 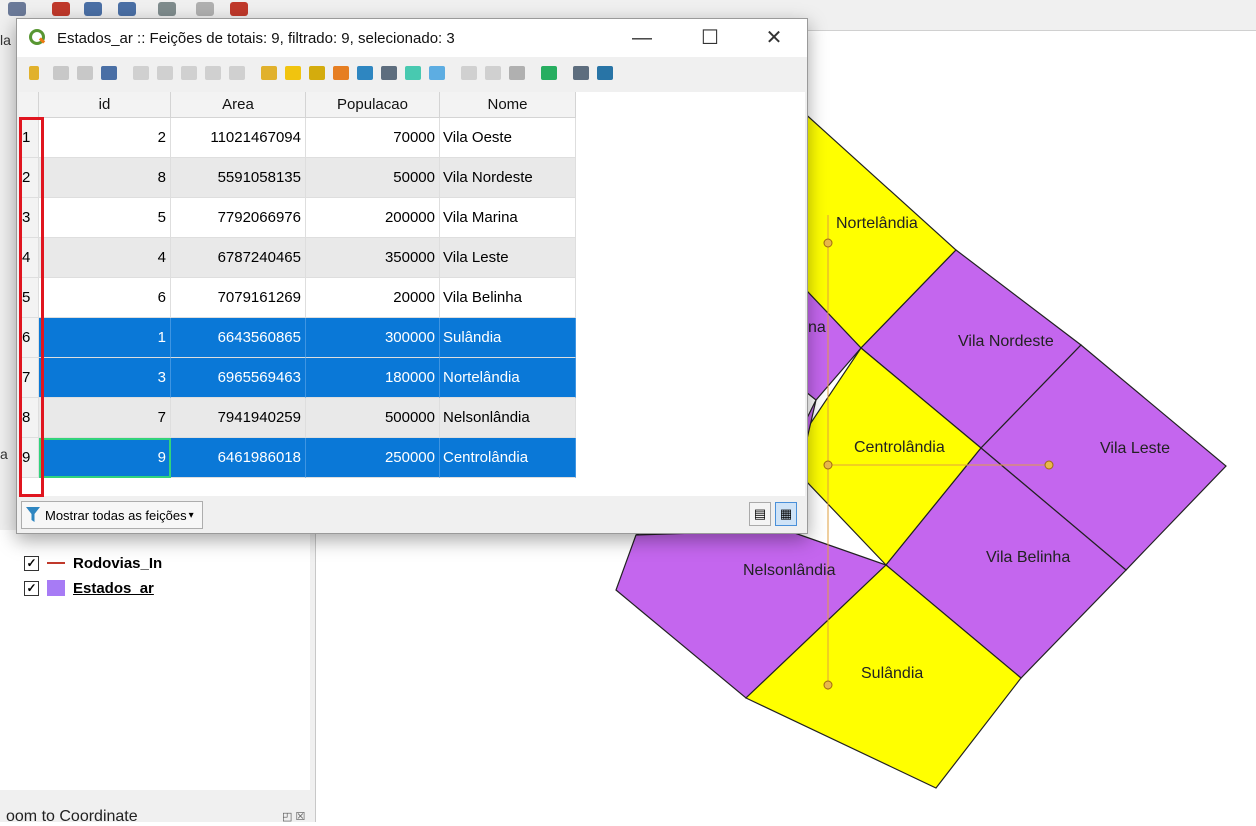 I want to click on column-header-nome: Nome, so click(x=508, y=105).